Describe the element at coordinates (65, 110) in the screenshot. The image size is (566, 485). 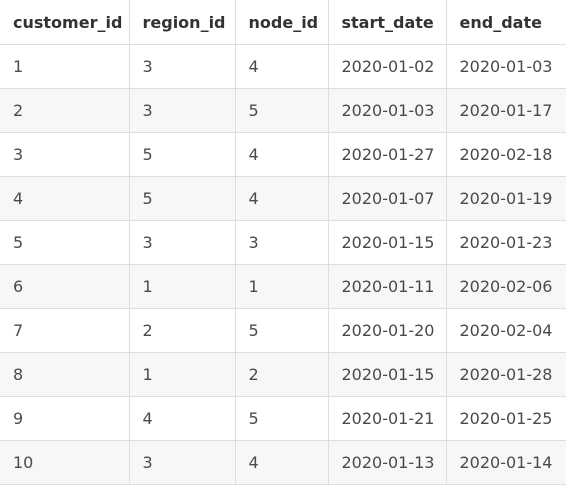
I see `cell-customer-id: 2` at that location.